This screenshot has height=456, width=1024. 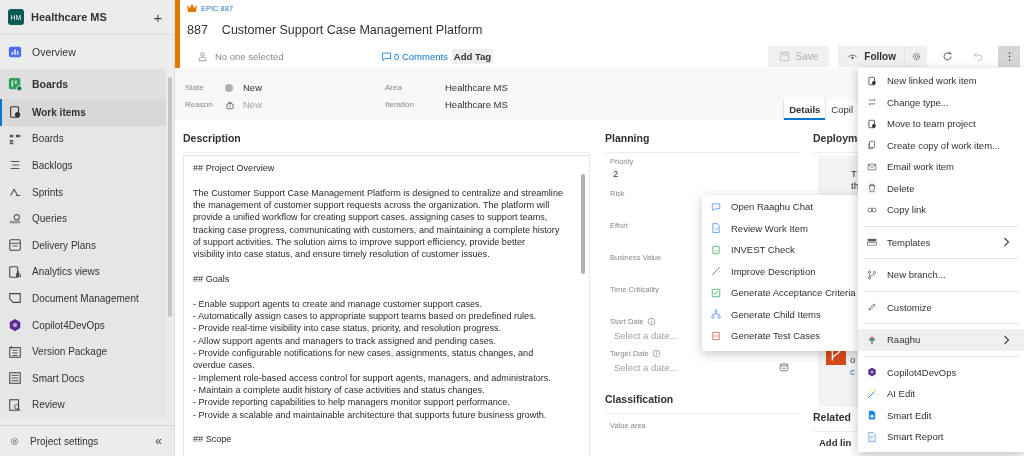 What do you see at coordinates (158, 17) in the screenshot?
I see `add-button: +` at bounding box center [158, 17].